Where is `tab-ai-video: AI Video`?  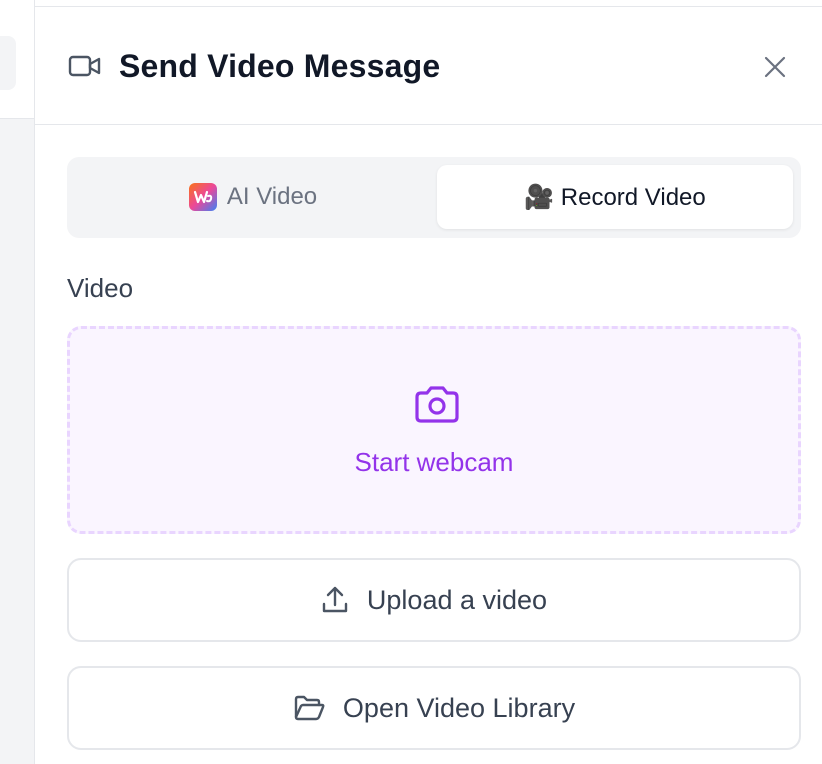 tab-ai-video: AI Video is located at coordinates (253, 197).